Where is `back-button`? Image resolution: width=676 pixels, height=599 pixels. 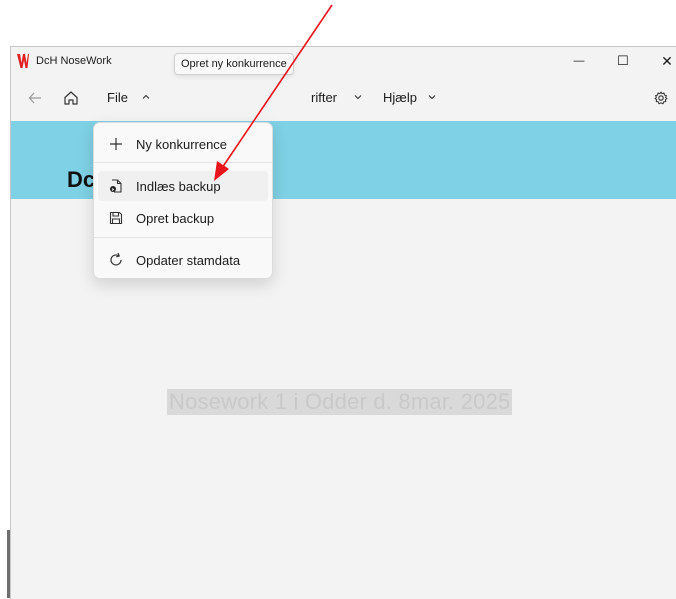
back-button is located at coordinates (35, 98).